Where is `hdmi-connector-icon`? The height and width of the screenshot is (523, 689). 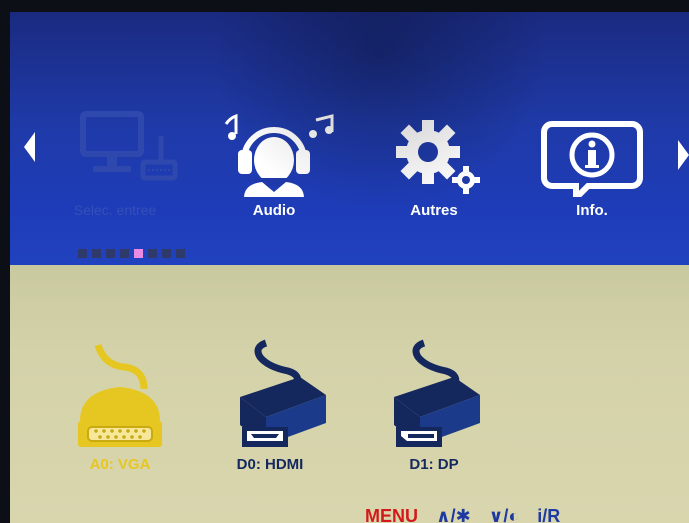
hdmi-connector-icon is located at coordinates (283, 393).